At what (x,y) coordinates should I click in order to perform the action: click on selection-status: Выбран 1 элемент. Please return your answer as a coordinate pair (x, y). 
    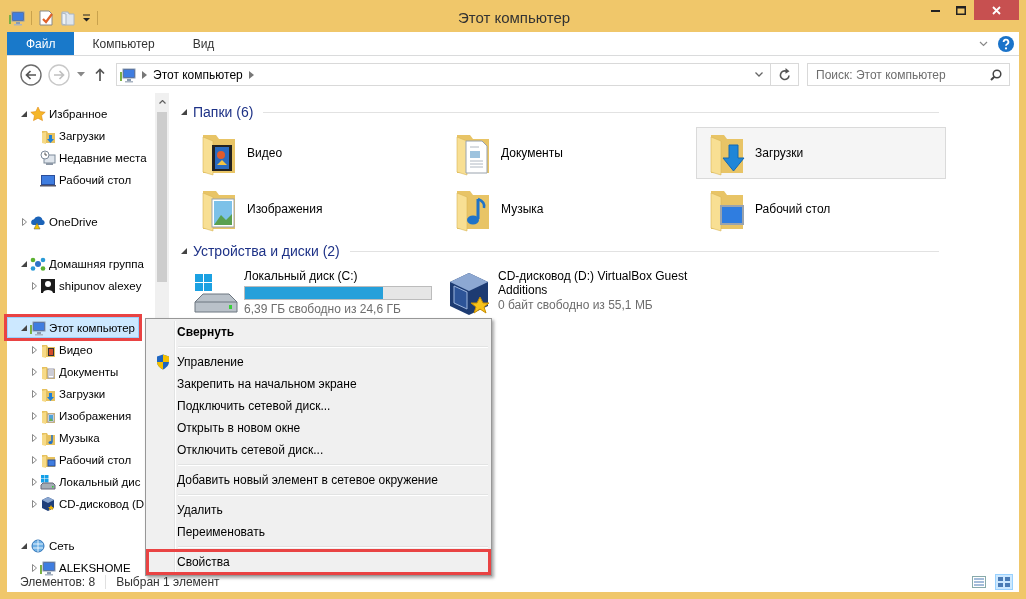
    Looking at the image, I should click on (168, 582).